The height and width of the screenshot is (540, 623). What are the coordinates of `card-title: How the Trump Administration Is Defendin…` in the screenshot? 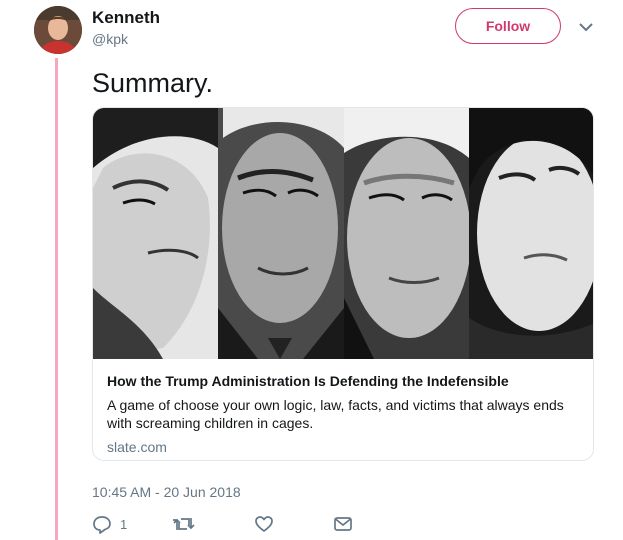 It's located at (346, 381).